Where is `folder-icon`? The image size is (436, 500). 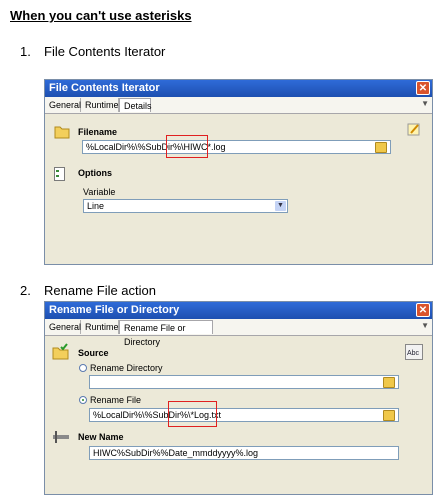
folder-icon is located at coordinates (62, 132).